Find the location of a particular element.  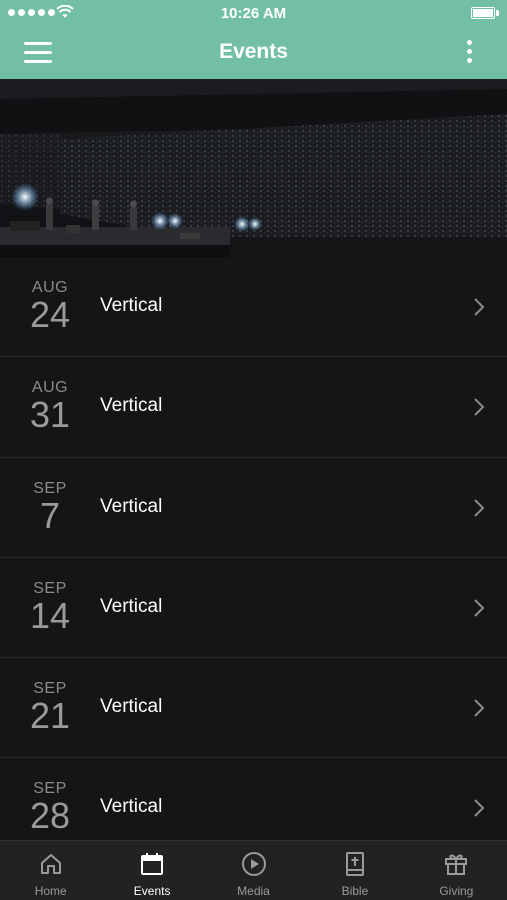

page-title: Events is located at coordinates (253, 51).